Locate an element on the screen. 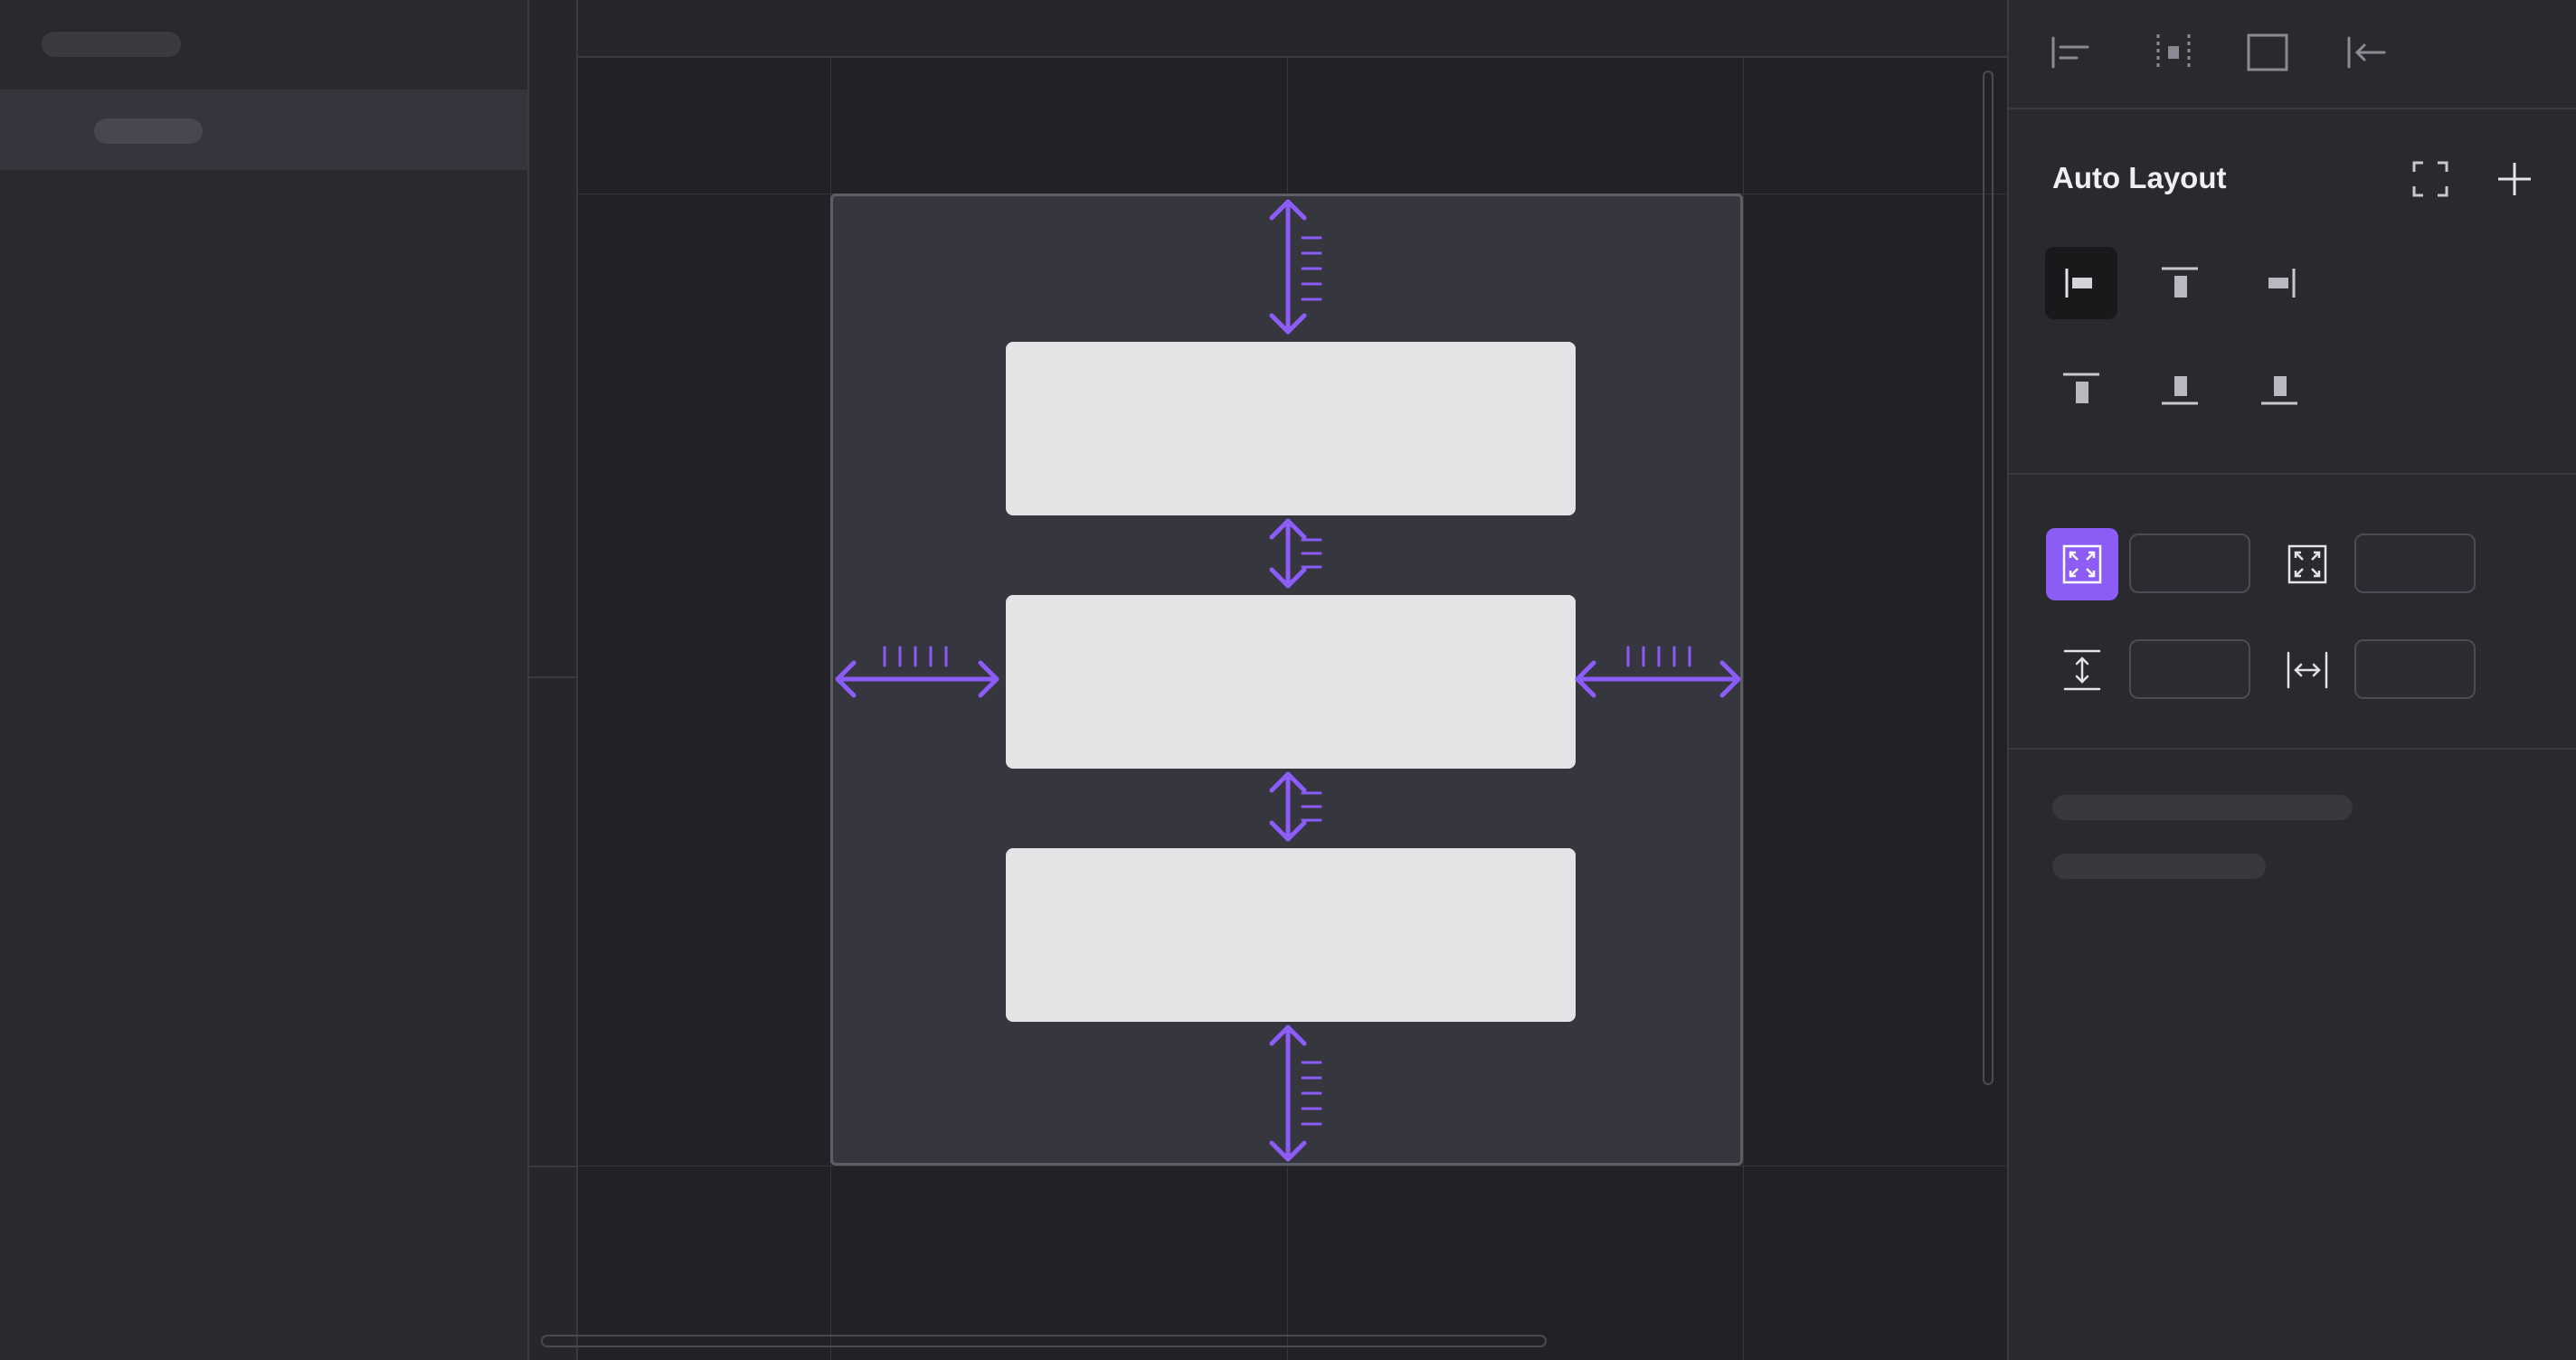 The image size is (2576, 1360). vertical-ruler is located at coordinates (553, 680).